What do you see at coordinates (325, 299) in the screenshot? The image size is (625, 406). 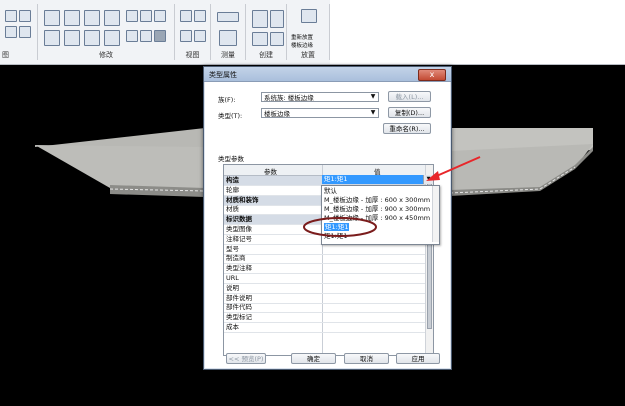 I see `grid-param-row: 部件说明` at bounding box center [325, 299].